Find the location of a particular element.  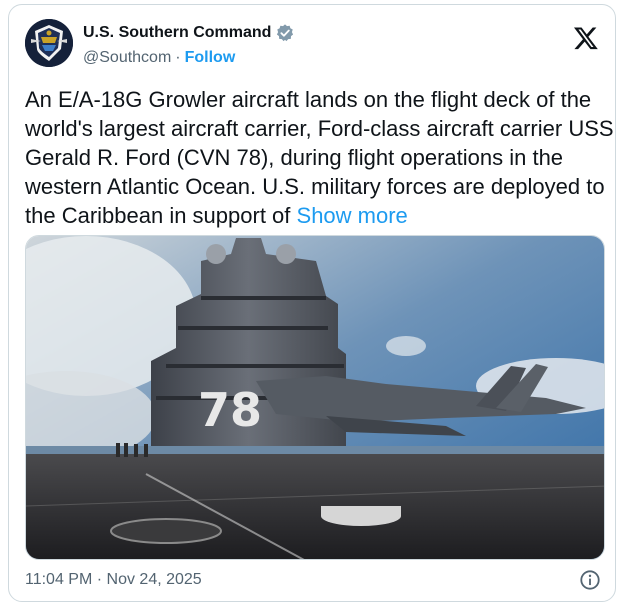

verified-badge-icon is located at coordinates (285, 33).